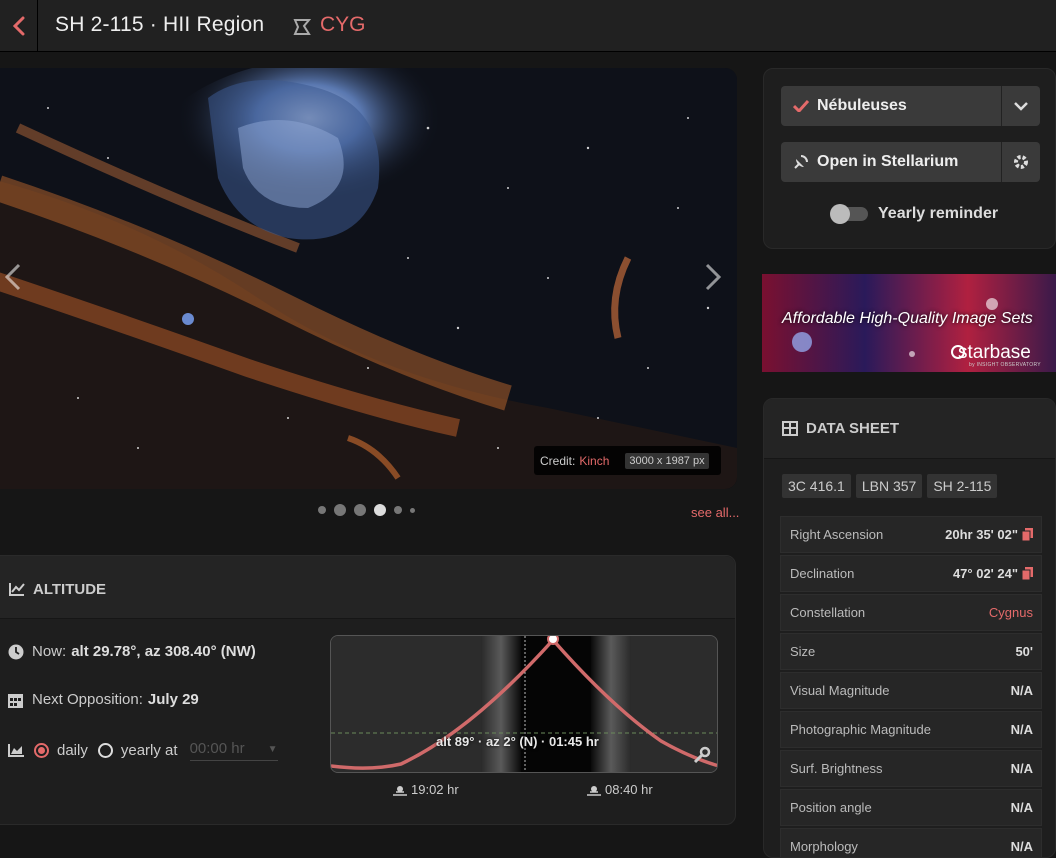 The height and width of the screenshot is (858, 1056). I want to click on clock-icon, so click(16, 651).